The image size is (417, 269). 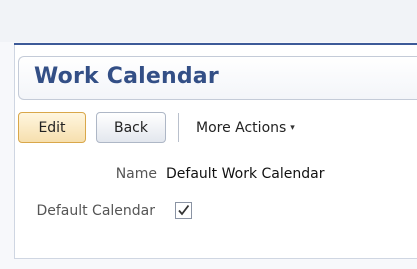 I want to click on default-calendar-label: Default Calendar, so click(x=95, y=211).